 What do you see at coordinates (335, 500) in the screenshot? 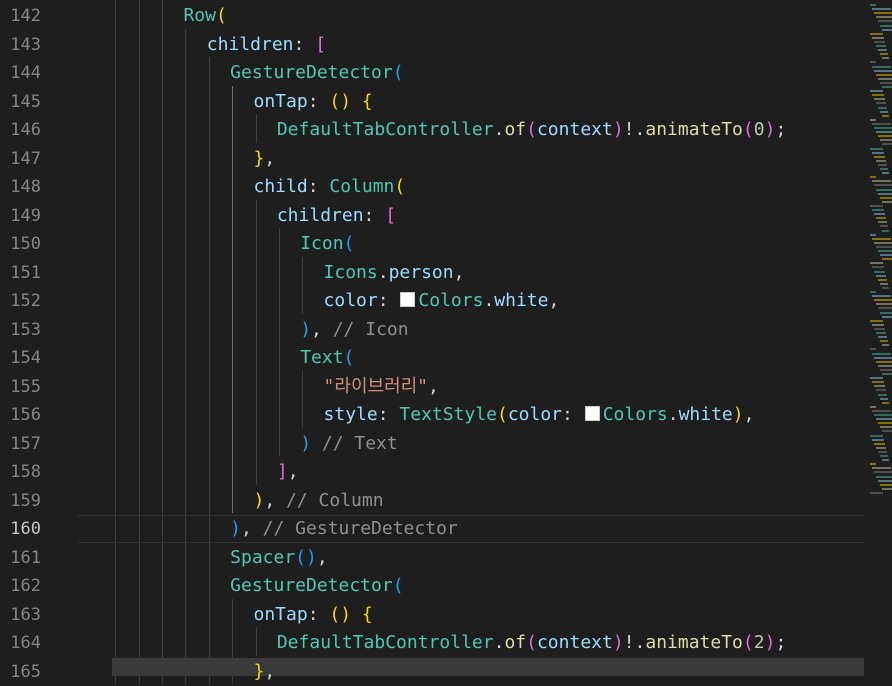
I see `code-token: // Column` at bounding box center [335, 500].